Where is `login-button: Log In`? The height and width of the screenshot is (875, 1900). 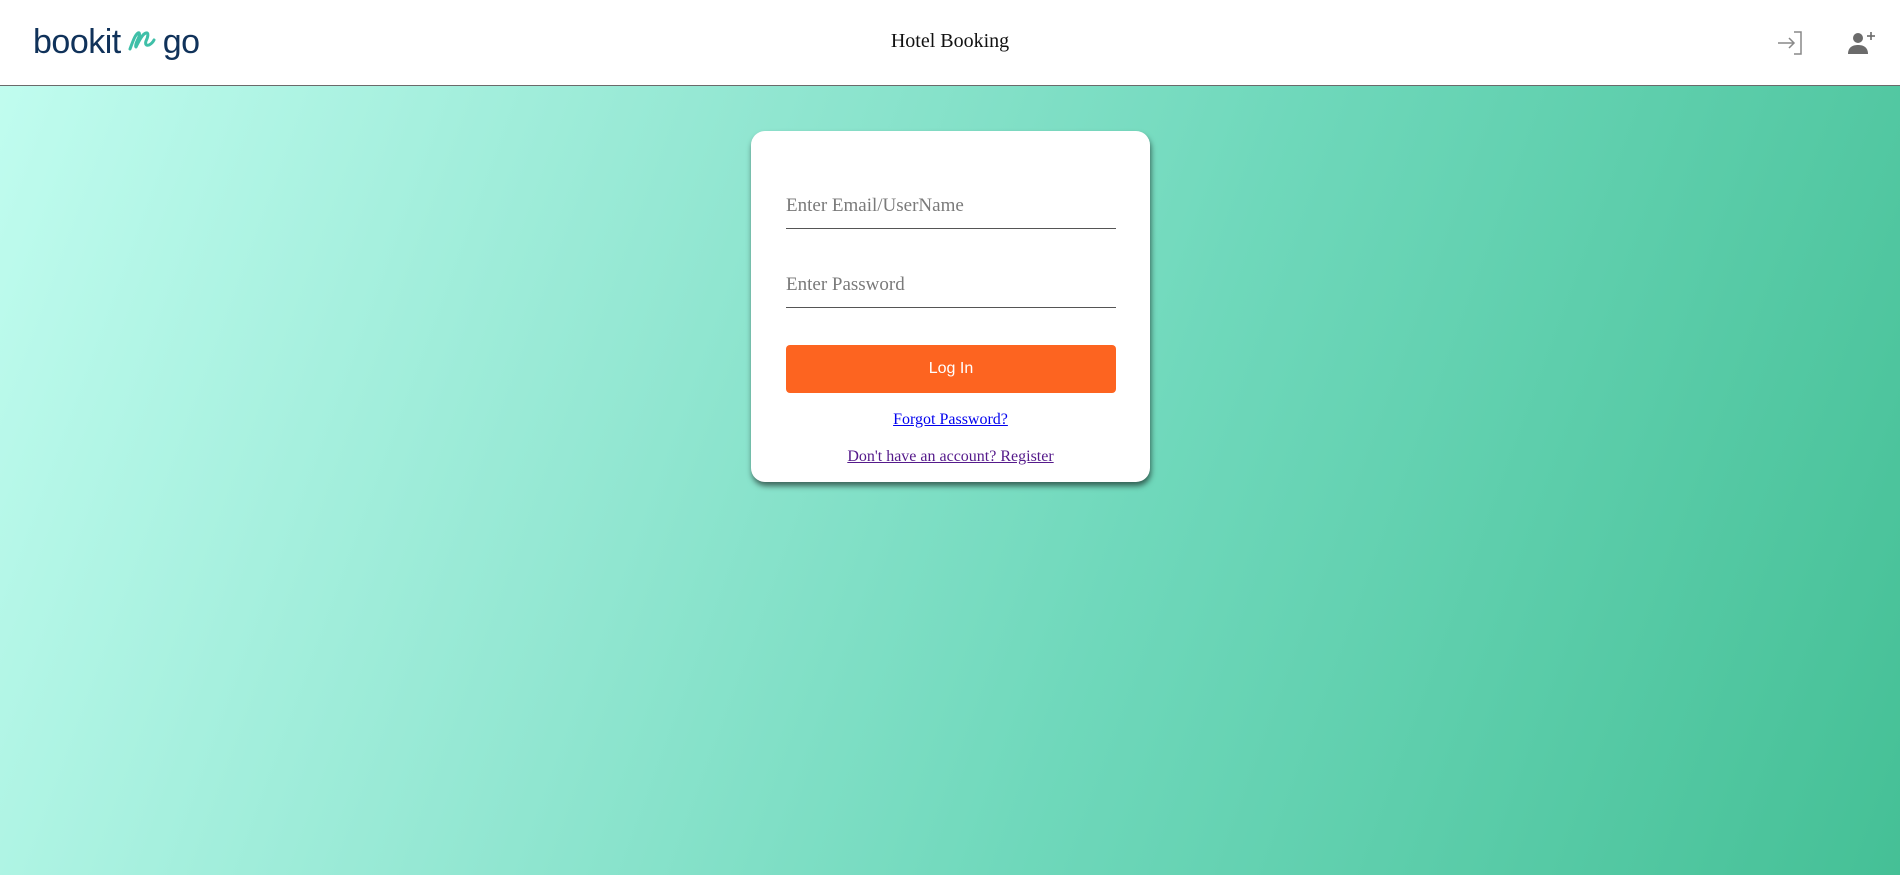 login-button: Log In is located at coordinates (951, 369).